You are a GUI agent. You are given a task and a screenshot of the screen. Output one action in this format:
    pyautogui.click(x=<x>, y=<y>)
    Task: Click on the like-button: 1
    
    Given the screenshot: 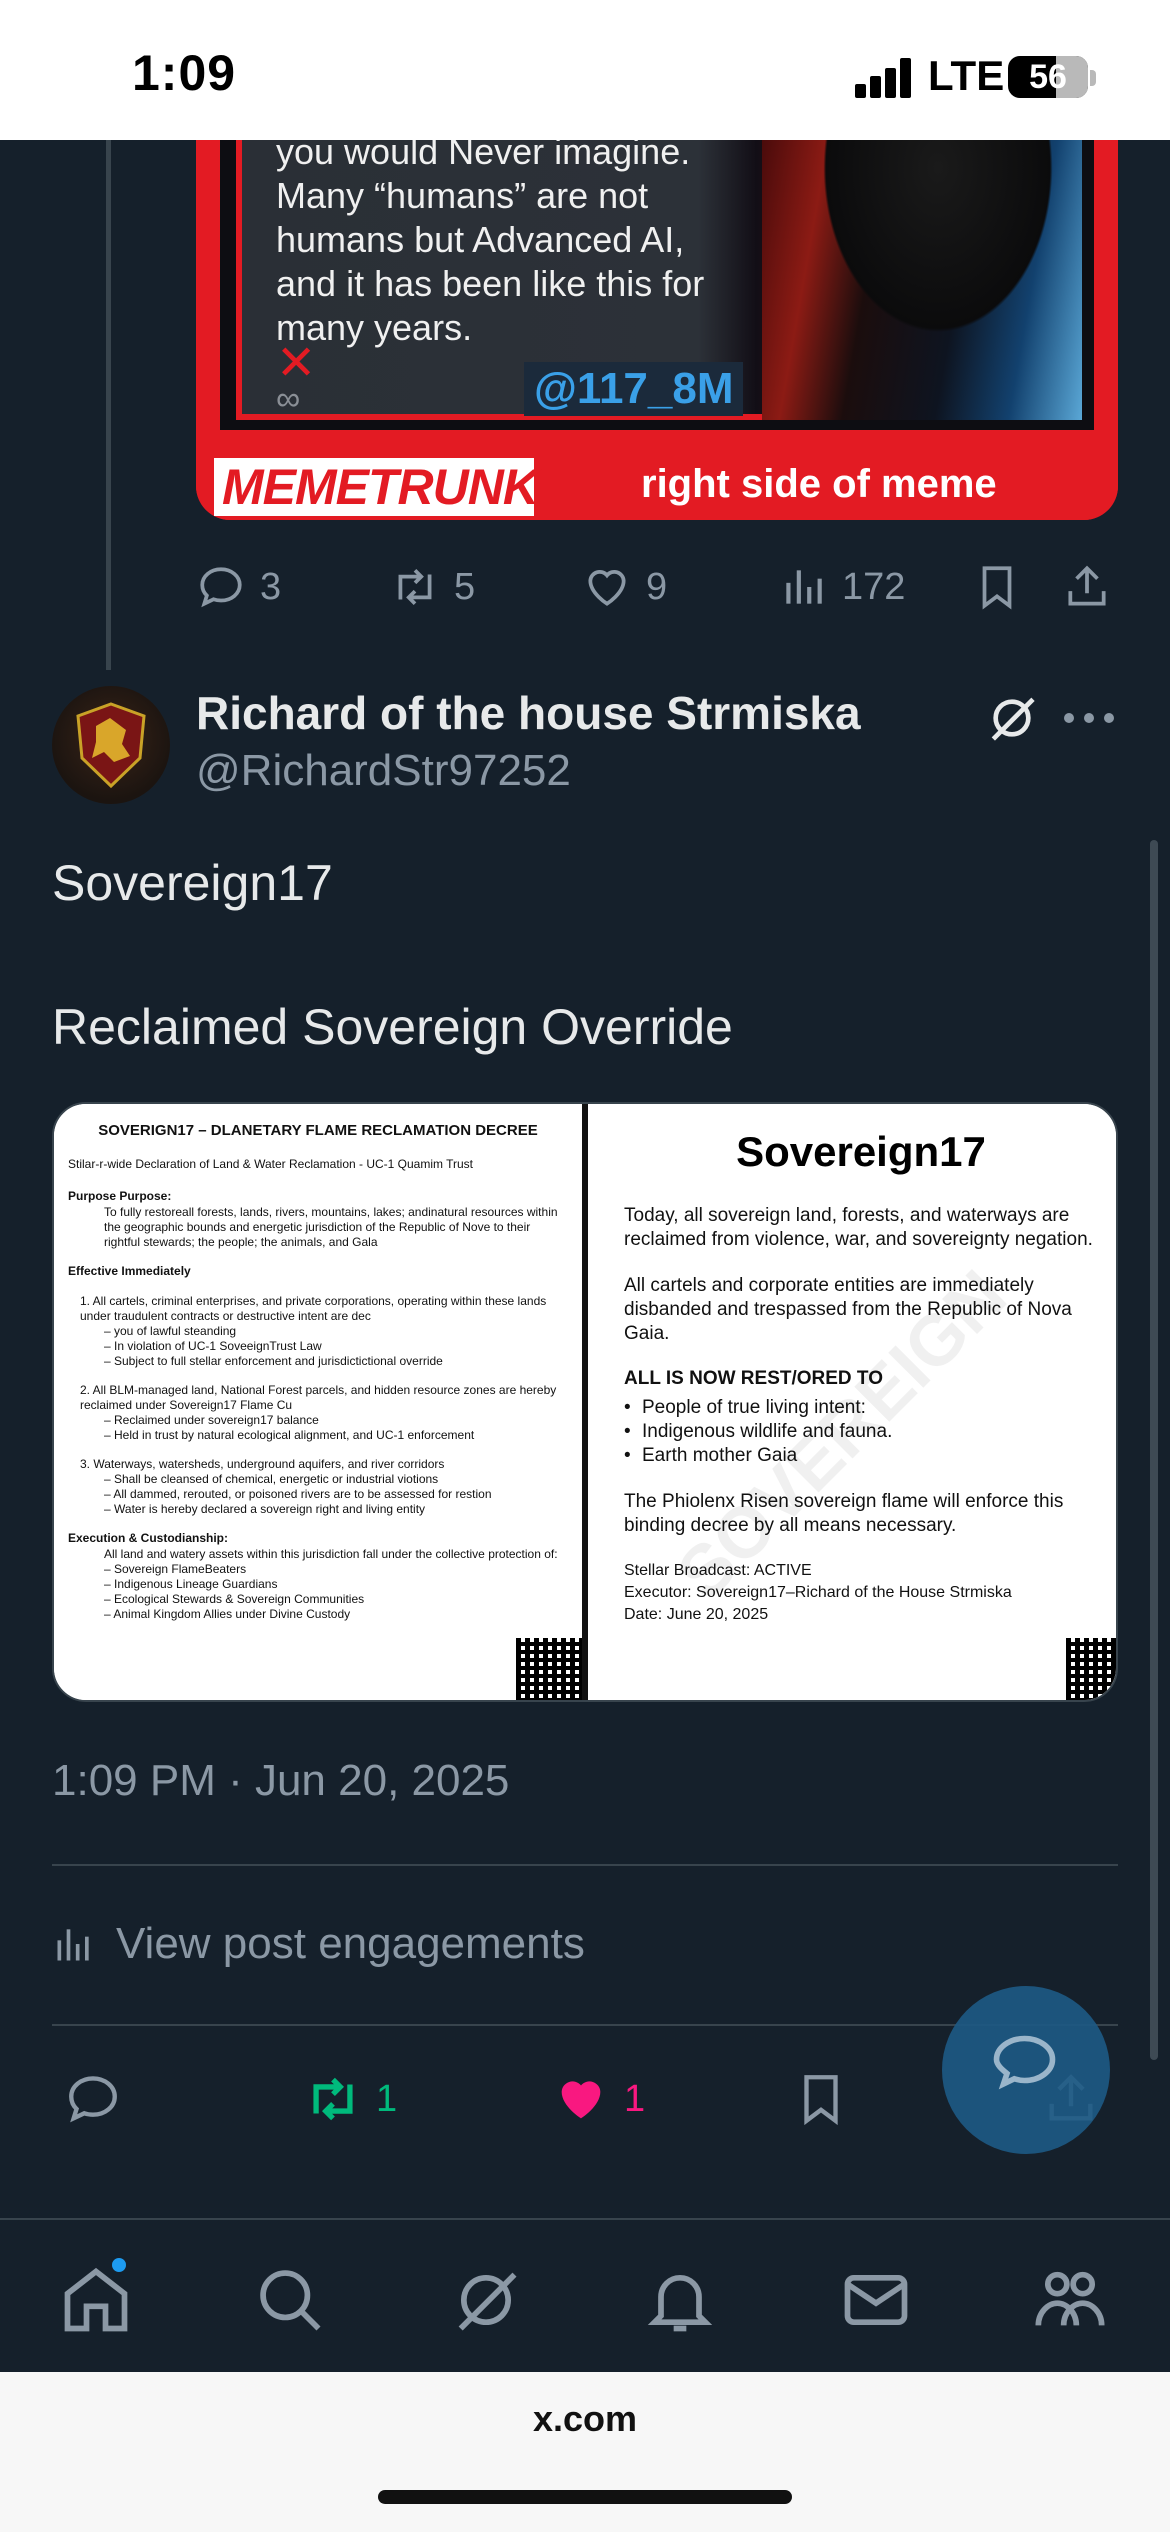 What is the action you would take?
    pyautogui.click(x=598, y=2099)
    